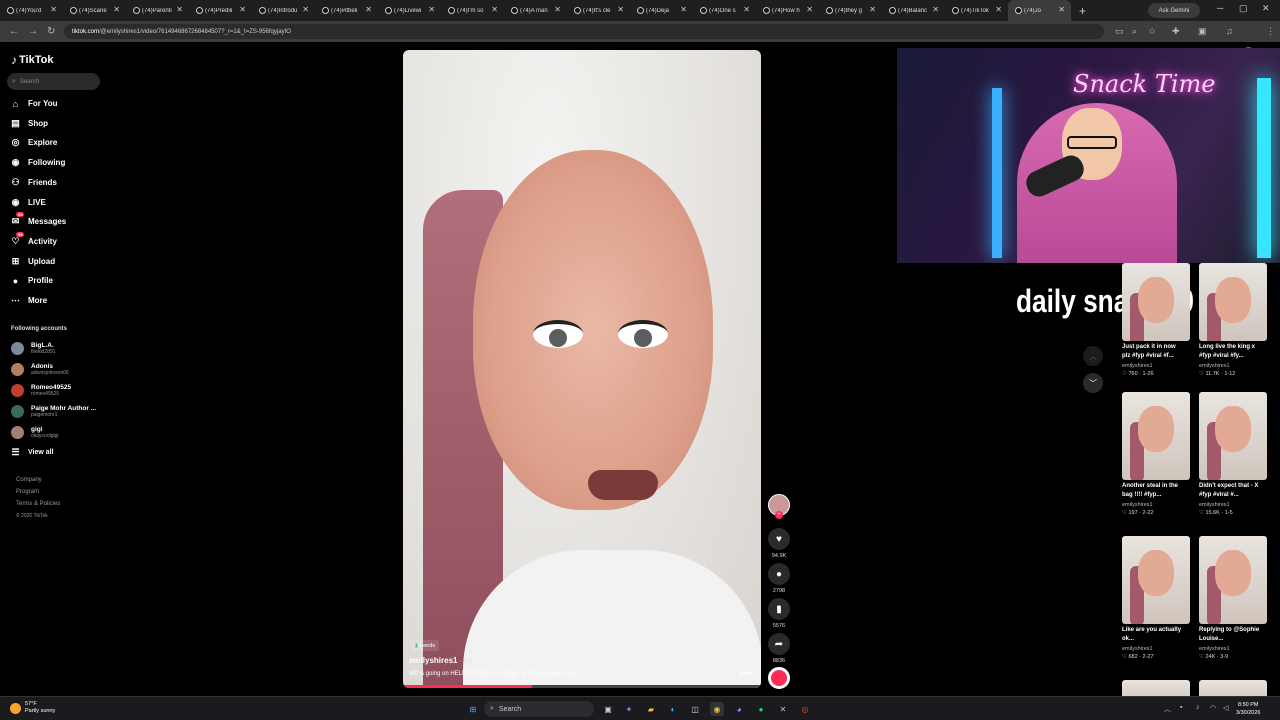  Describe the element at coordinates (40, 369) in the screenshot. I see `following-account: Adonis adonisjohnson06` at that location.